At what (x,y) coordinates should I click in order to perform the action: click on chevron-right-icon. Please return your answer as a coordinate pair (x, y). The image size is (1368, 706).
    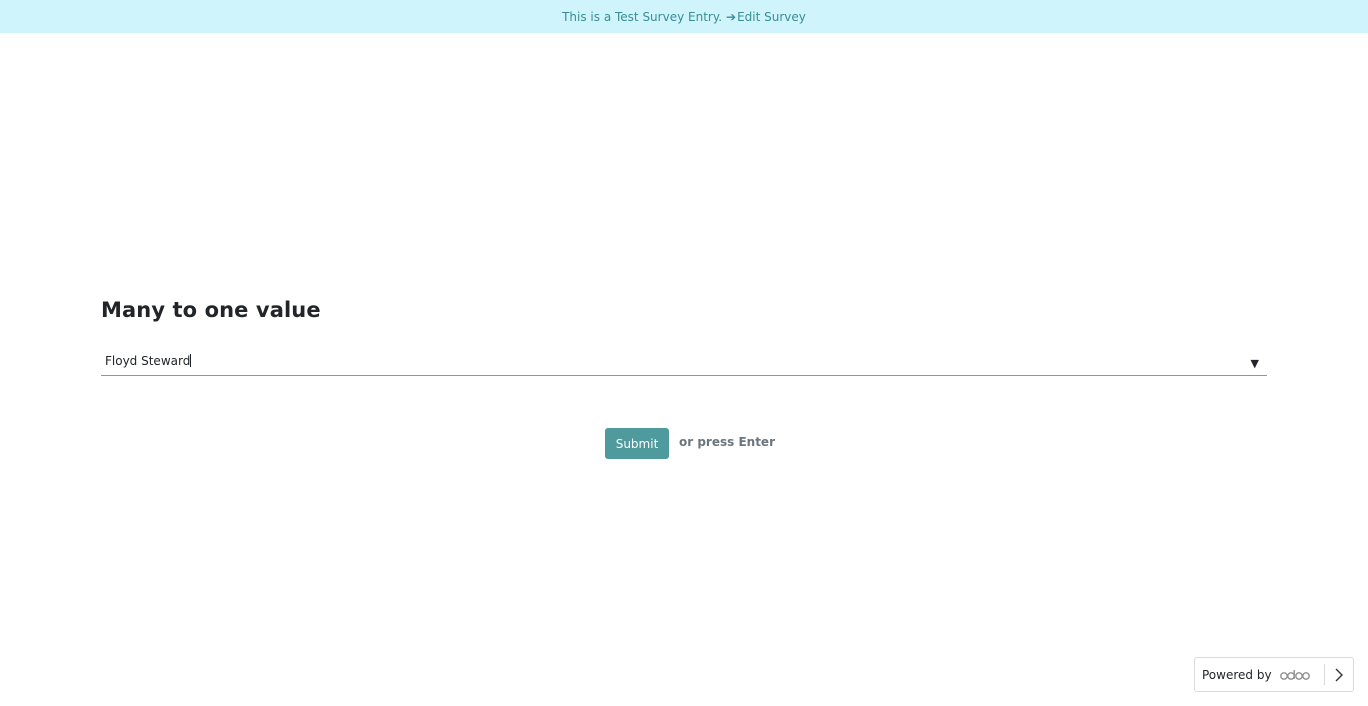
    Looking at the image, I should click on (1339, 675).